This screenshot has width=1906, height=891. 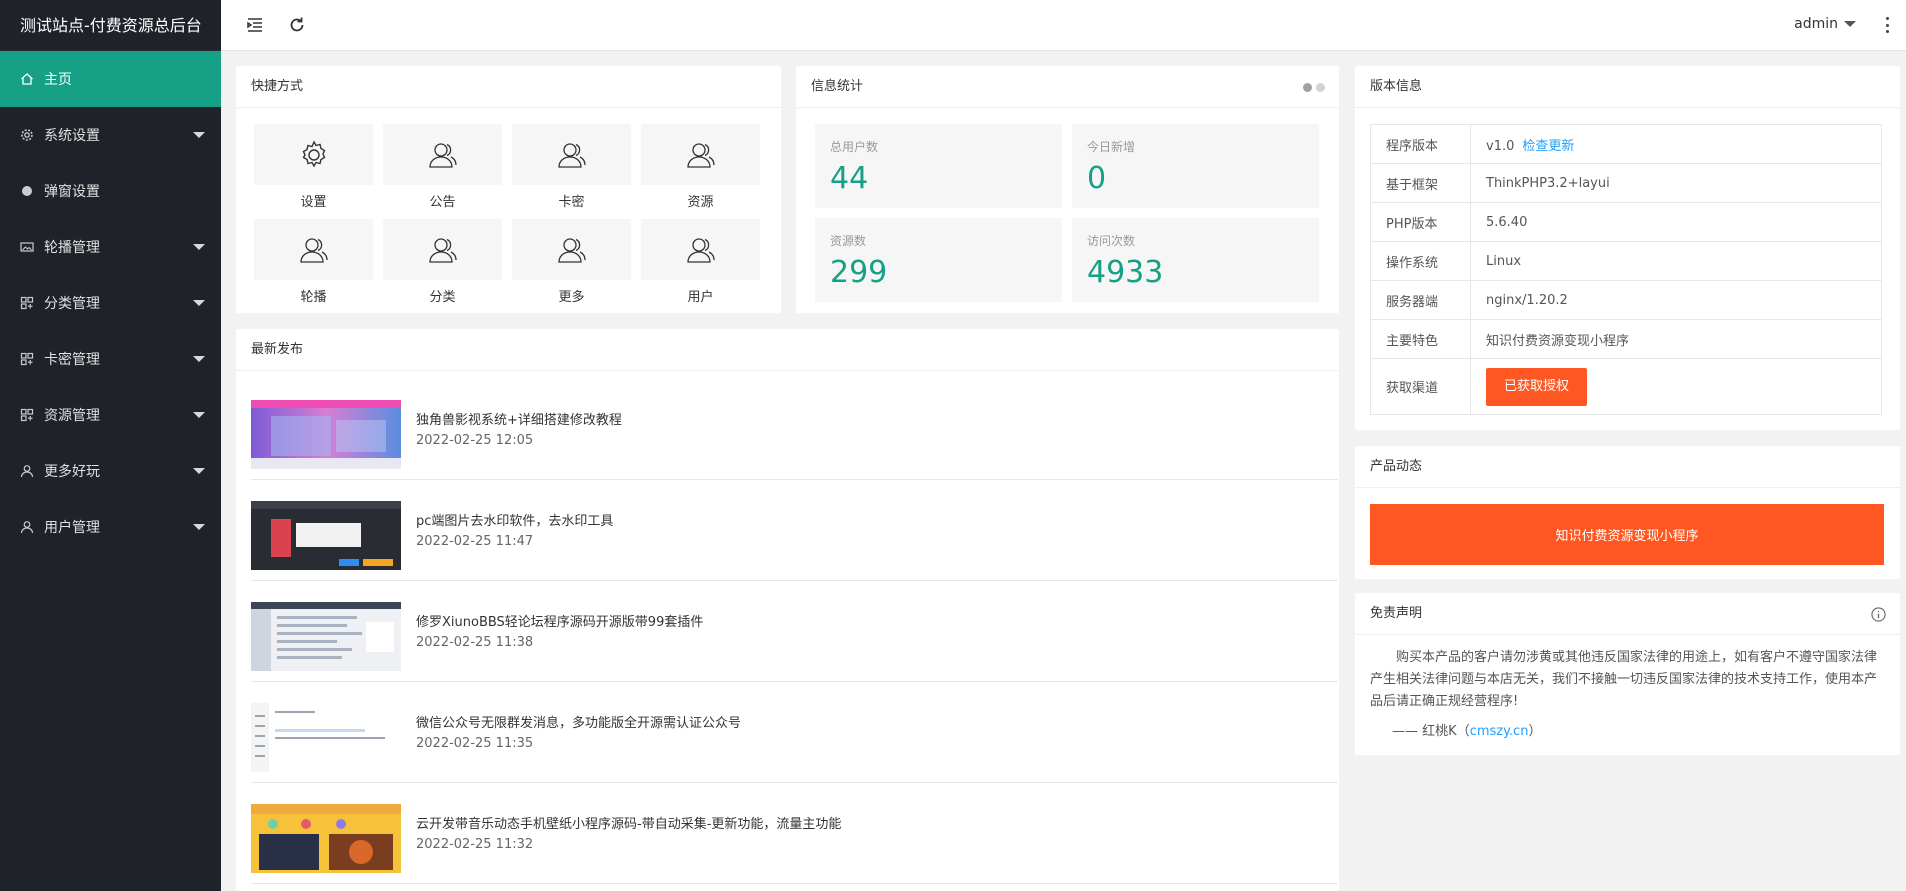 I want to click on version-value-cell: 5.6.40, so click(x=1676, y=222).